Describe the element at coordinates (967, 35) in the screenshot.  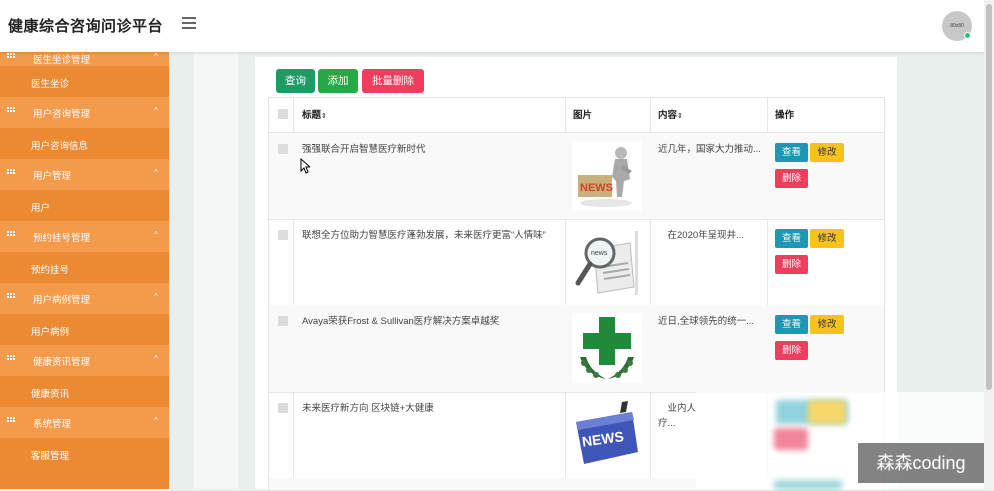
I see `online-status-icon` at that location.